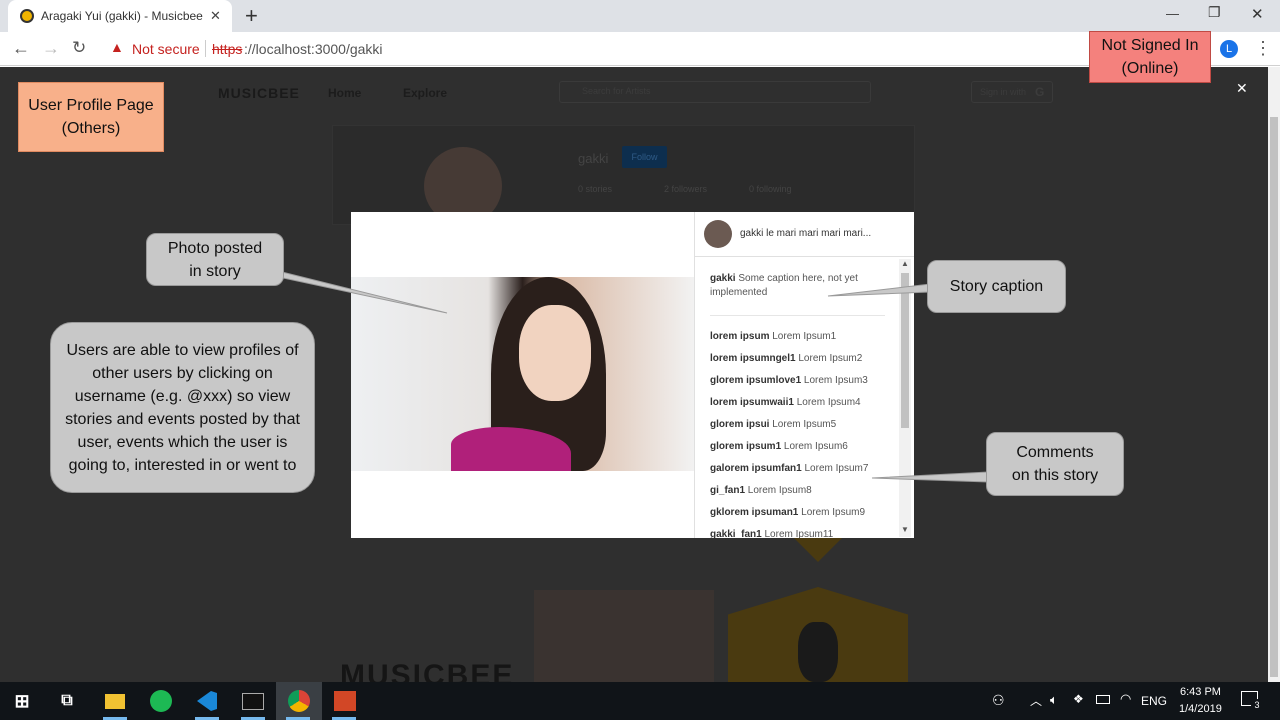 The image size is (1280, 720). Describe the element at coordinates (1103, 699) in the screenshot. I see `battery-icon` at that location.